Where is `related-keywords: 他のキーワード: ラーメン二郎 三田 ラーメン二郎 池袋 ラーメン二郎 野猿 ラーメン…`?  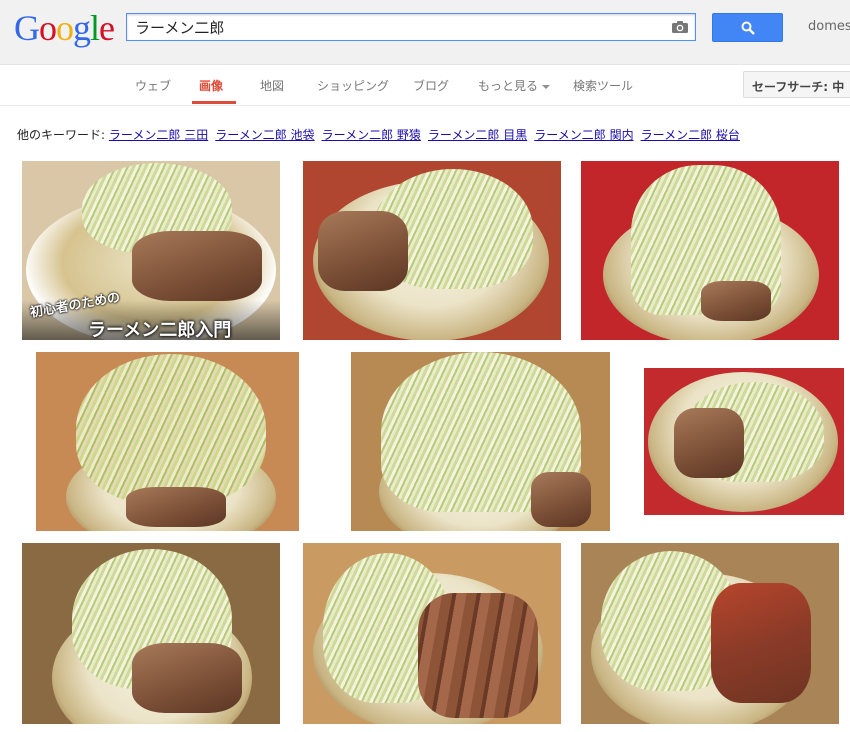
related-keywords: 他のキーワード: ラーメン二郎 三田 ラーメン二郎 池袋 ラーメン二郎 野猿 ラーメン… is located at coordinates (382, 134).